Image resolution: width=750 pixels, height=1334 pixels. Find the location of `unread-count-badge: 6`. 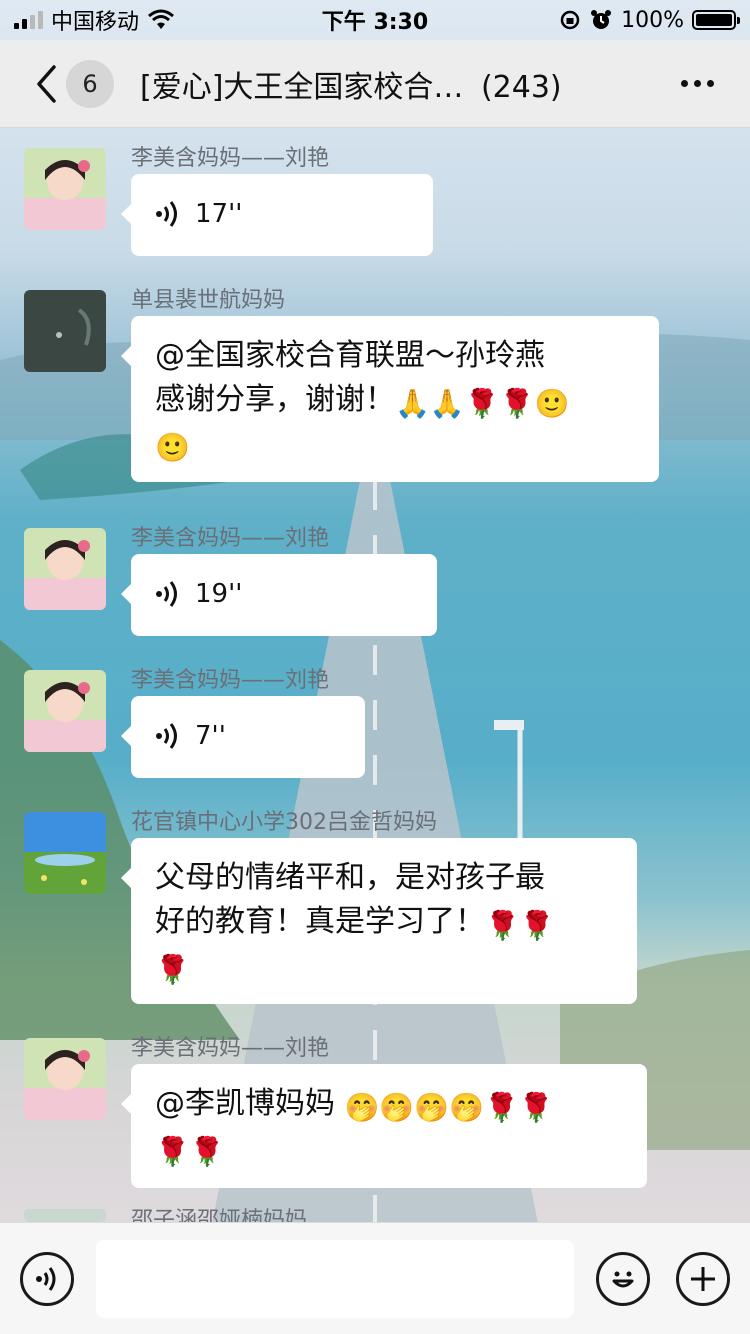

unread-count-badge: 6 is located at coordinates (90, 83).